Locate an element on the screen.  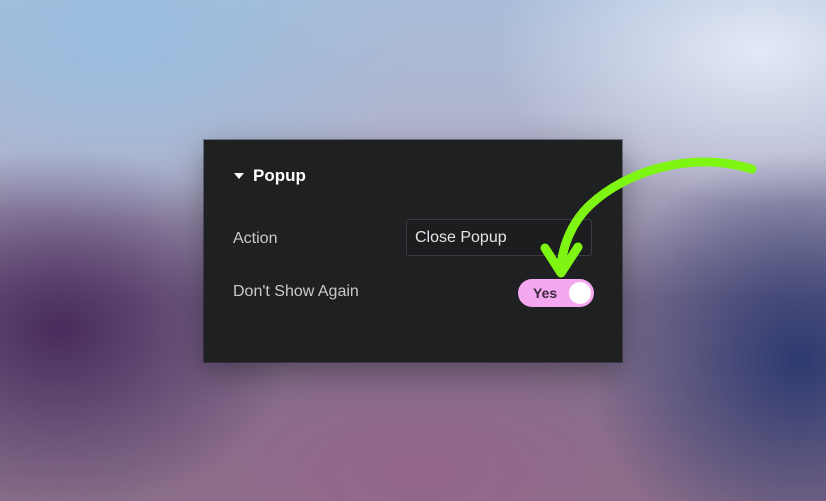
toggle-knob is located at coordinates (580, 293).